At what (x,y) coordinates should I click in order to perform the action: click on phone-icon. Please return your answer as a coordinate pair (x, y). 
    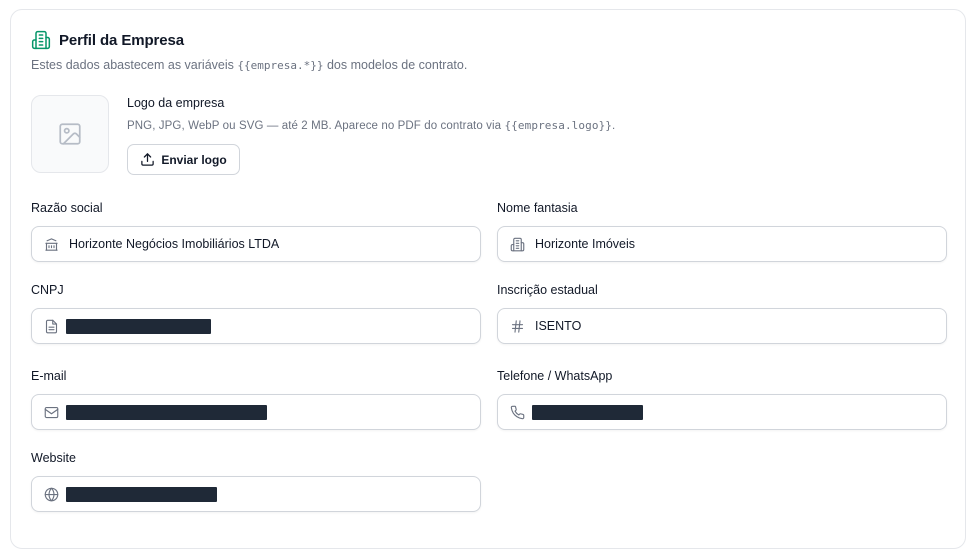
    Looking at the image, I should click on (517, 412).